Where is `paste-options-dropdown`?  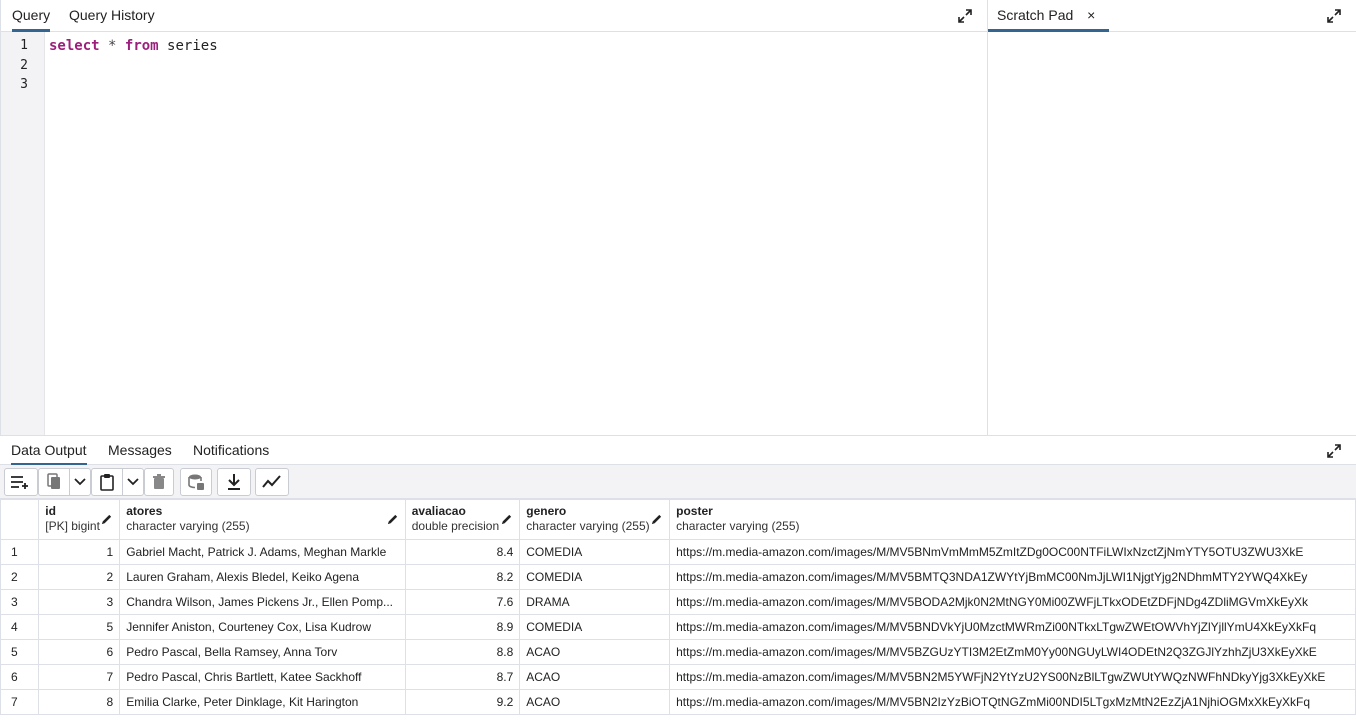 paste-options-dropdown is located at coordinates (133, 482).